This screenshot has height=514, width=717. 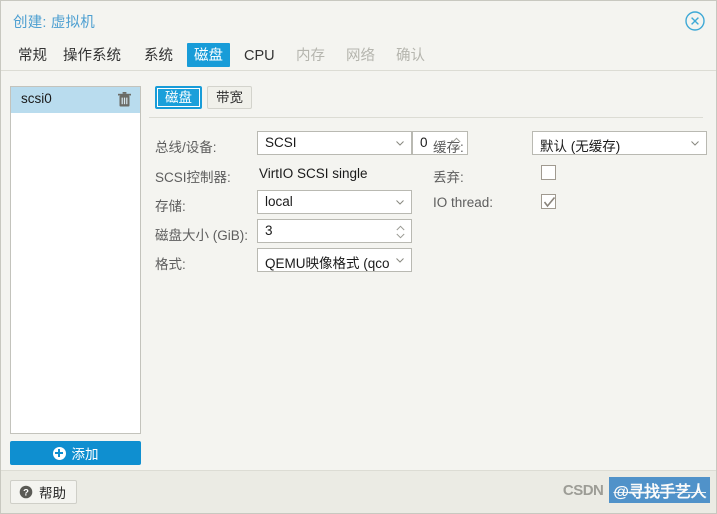 I want to click on tab-network: 网络, so click(x=360, y=56).